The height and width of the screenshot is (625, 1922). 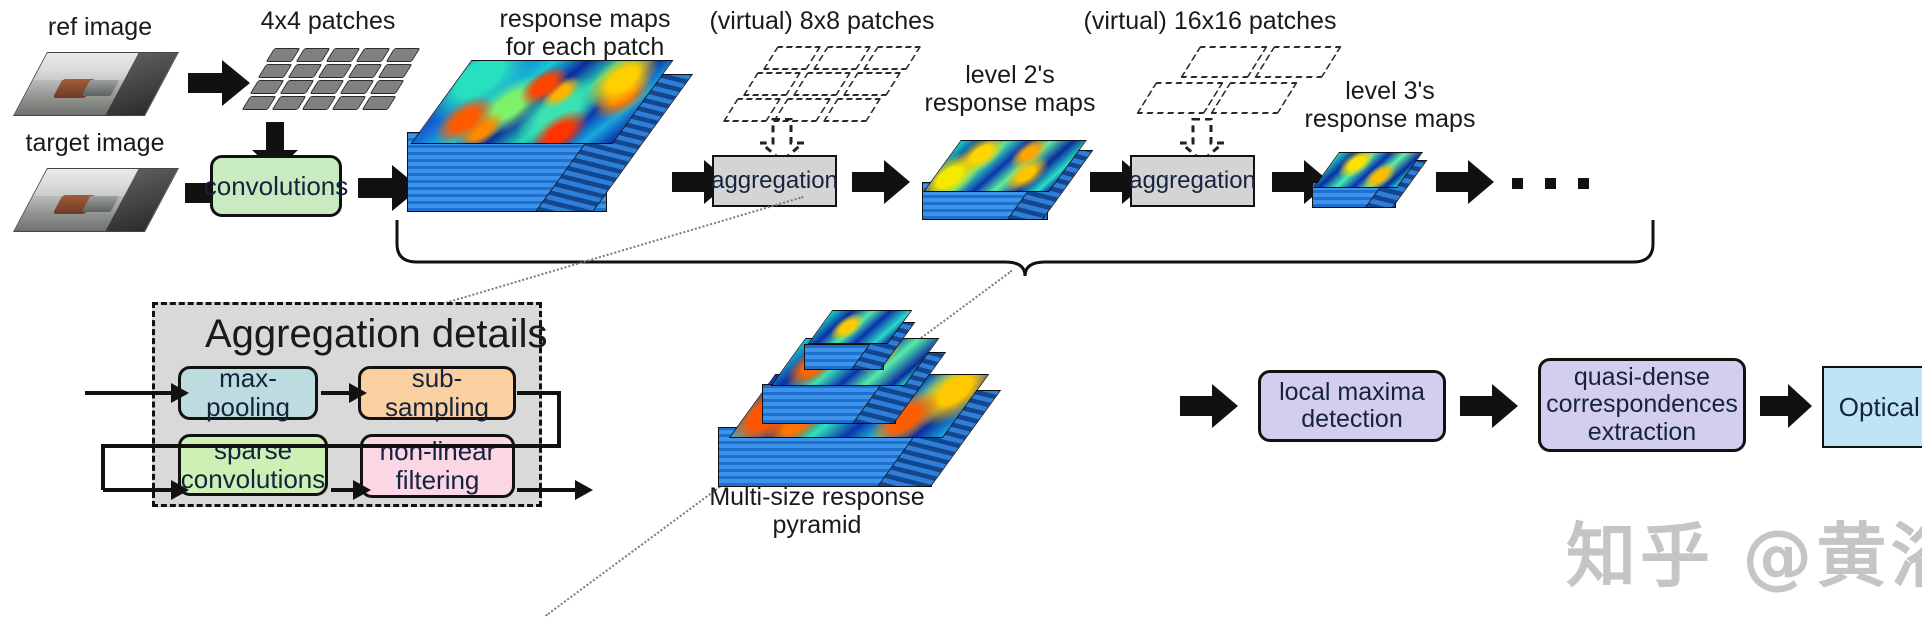 What do you see at coordinates (881, 182) in the screenshot?
I see `arrow-aggregation1-to-level2` at bounding box center [881, 182].